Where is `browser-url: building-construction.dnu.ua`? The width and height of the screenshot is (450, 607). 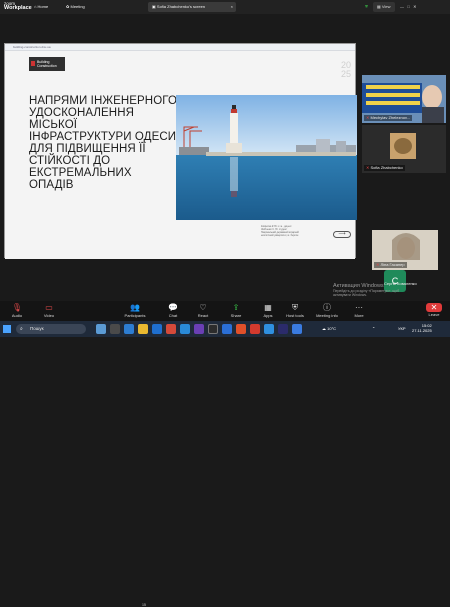
browser-url: building-construction.dnu.ua is located at coordinates (32, 47).